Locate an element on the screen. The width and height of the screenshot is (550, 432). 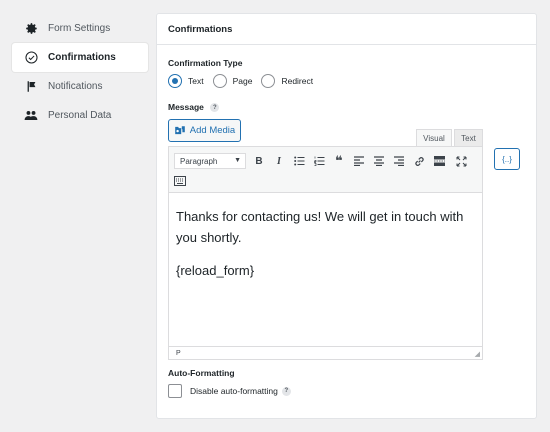
auto-formatting-label: Auto-Formatting is located at coordinates (201, 373).